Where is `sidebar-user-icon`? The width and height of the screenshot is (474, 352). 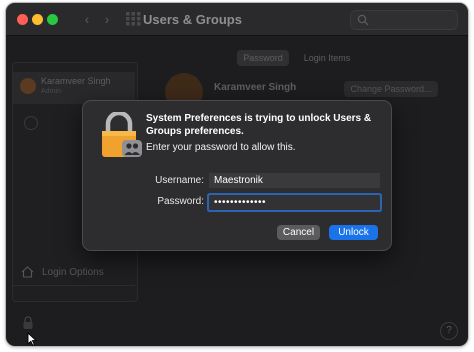
sidebar-user-icon is located at coordinates (31, 123).